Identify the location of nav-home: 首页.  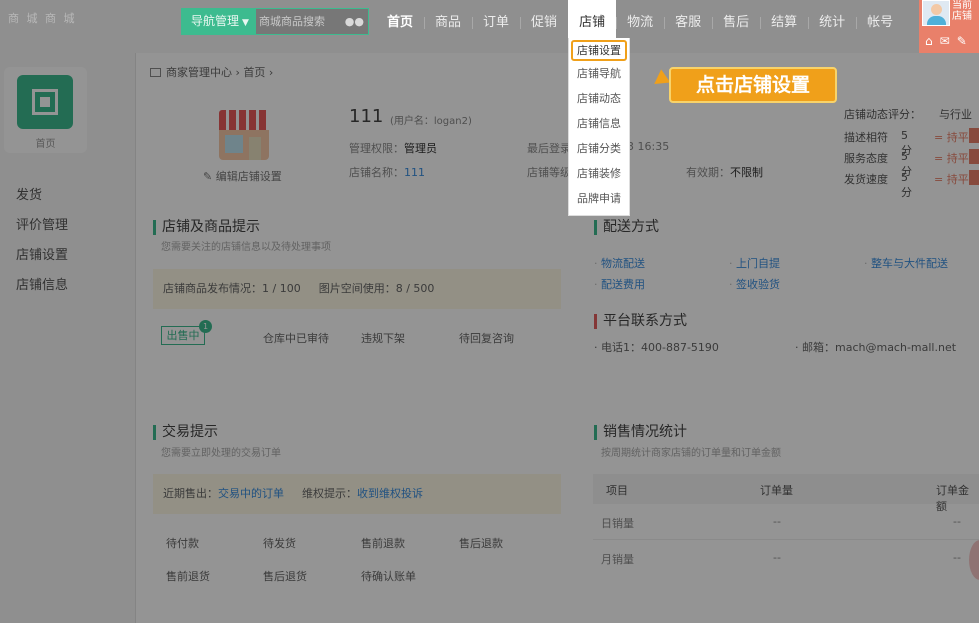
(400, 23).